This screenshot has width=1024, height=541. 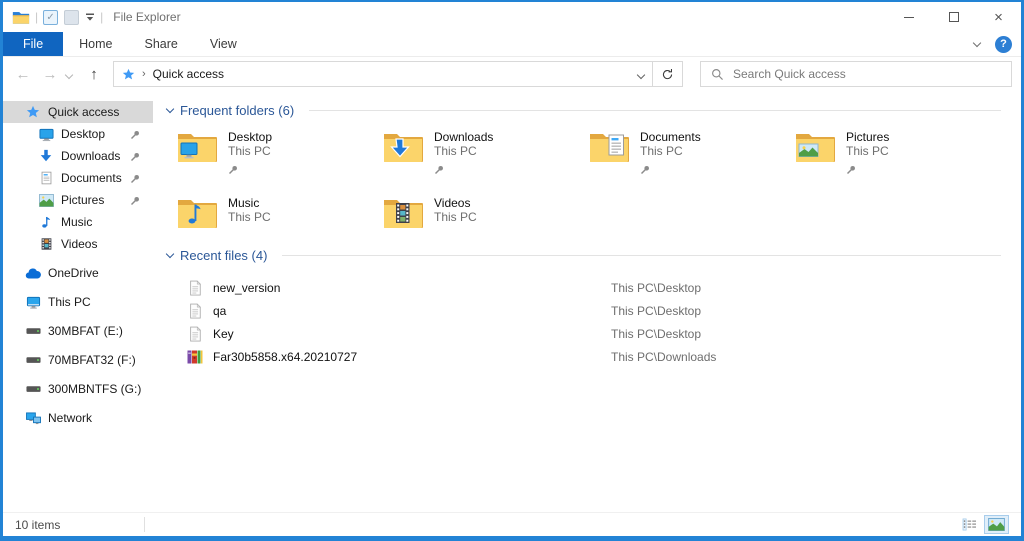 I want to click on sidebar-item-documents: Documents, so click(x=78, y=178).